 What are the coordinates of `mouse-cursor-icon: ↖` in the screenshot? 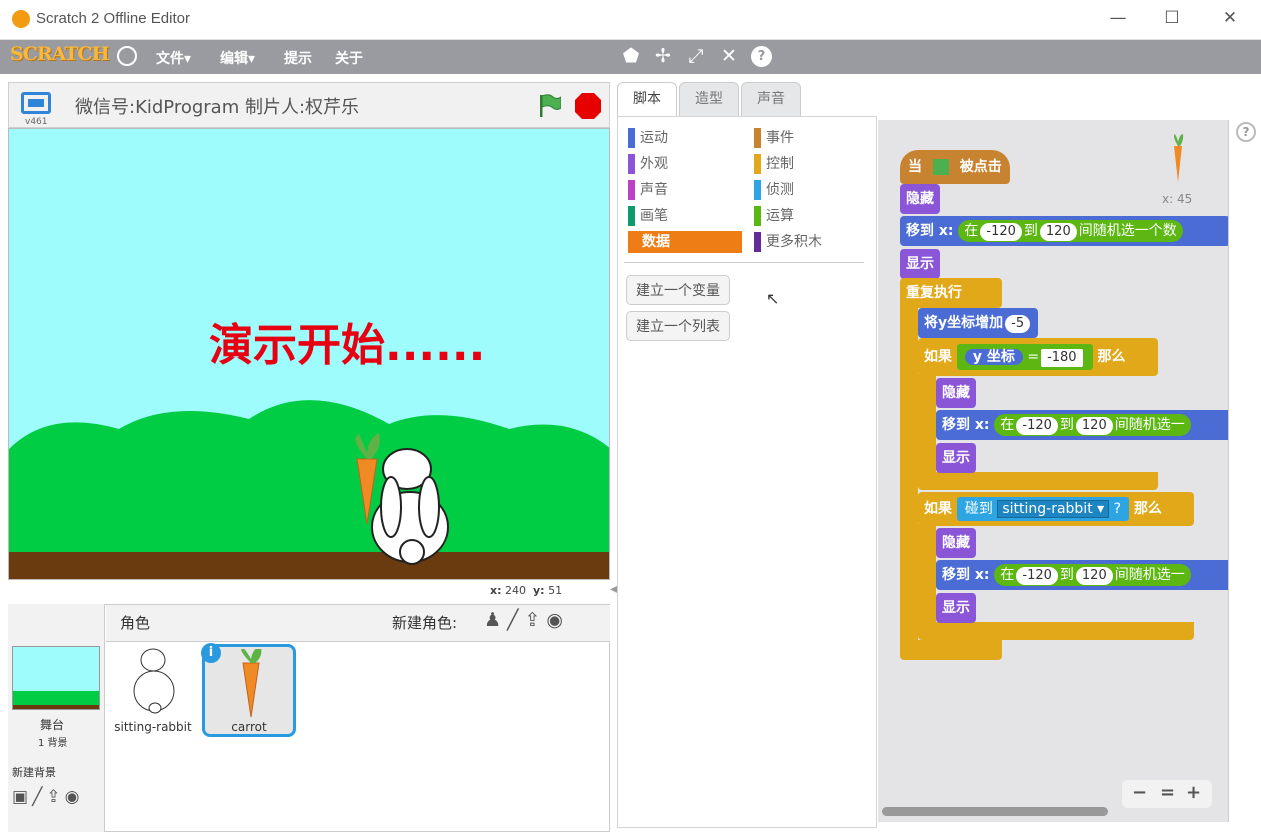 It's located at (773, 298).